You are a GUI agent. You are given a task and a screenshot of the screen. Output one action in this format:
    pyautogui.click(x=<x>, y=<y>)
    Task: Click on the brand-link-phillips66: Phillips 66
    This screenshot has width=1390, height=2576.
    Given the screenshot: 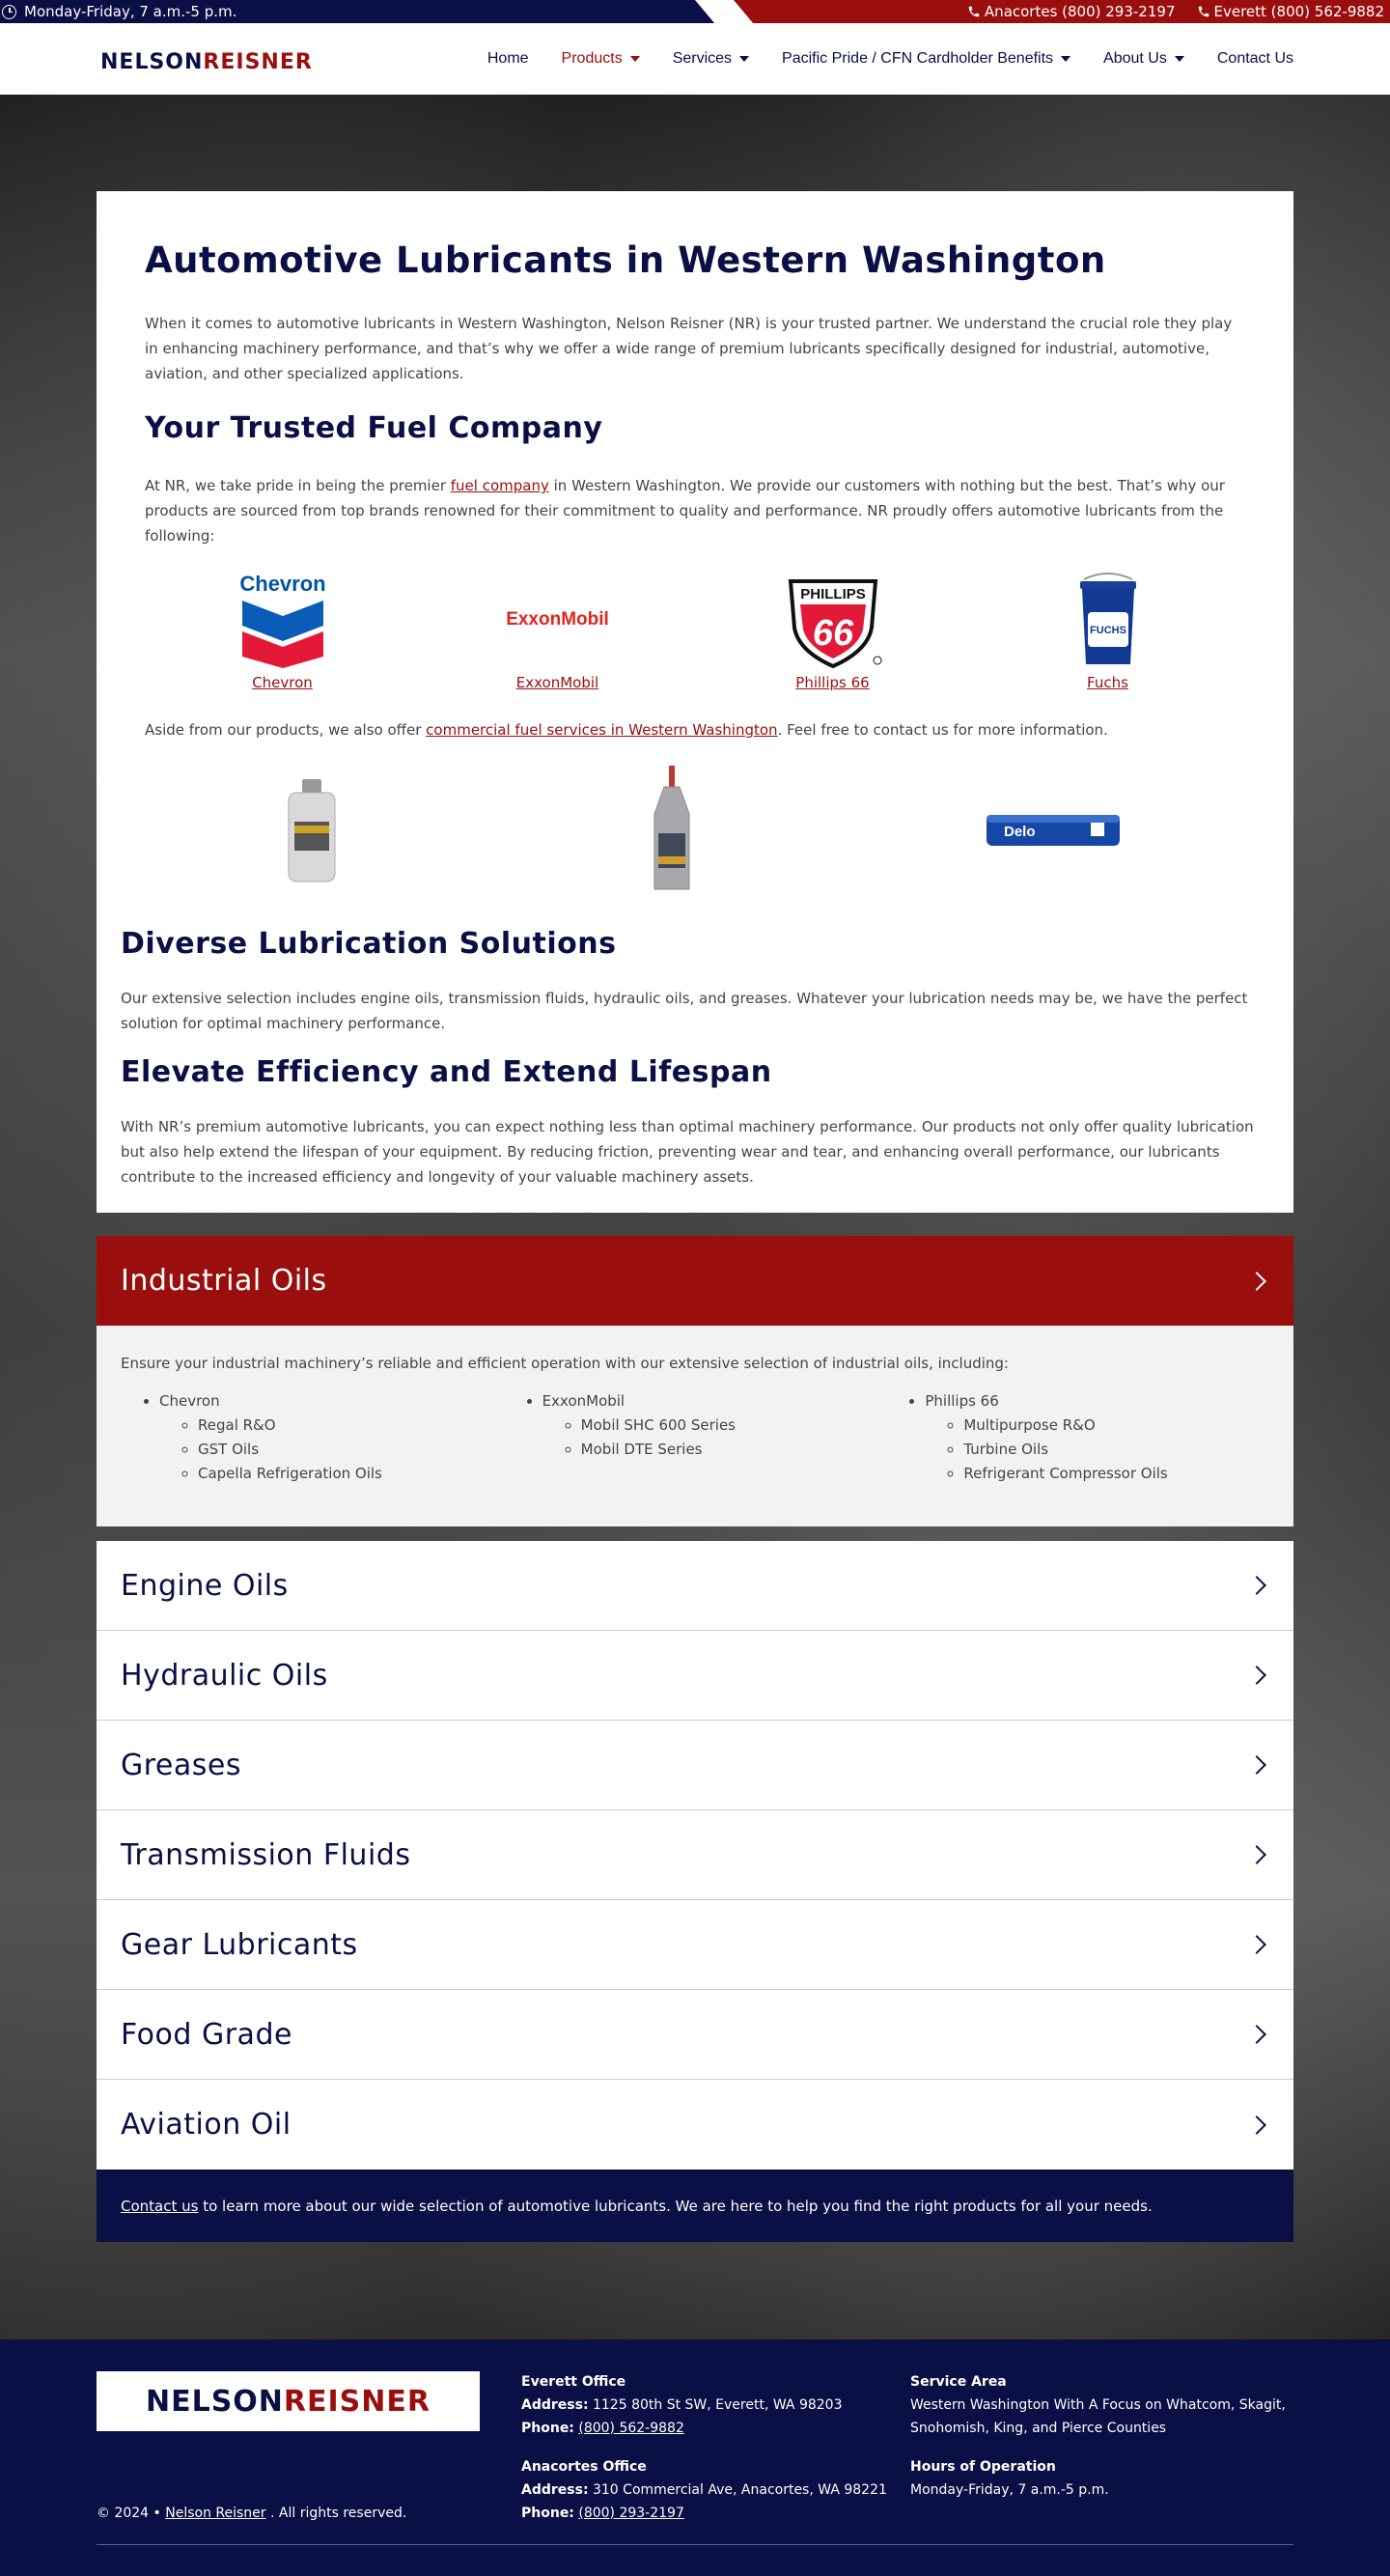 What is the action you would take?
    pyautogui.click(x=832, y=683)
    